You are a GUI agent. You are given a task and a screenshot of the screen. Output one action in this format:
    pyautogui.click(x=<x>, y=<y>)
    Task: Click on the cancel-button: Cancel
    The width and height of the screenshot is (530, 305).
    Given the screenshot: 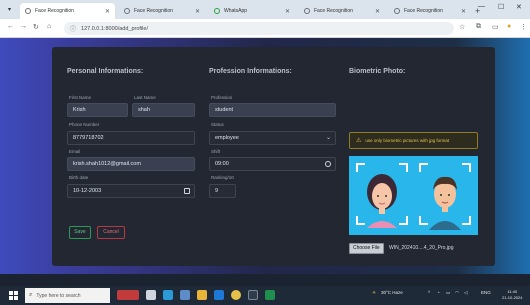 What is the action you would take?
    pyautogui.click(x=111, y=232)
    